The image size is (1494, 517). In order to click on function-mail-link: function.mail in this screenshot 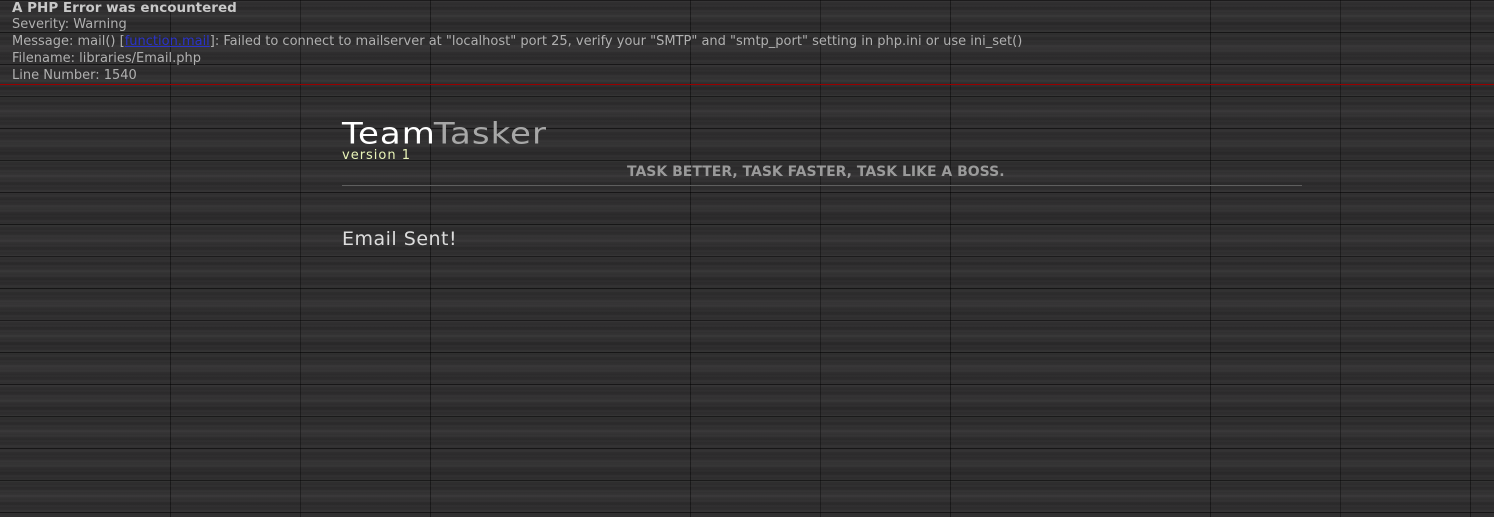, I will do `click(167, 41)`.